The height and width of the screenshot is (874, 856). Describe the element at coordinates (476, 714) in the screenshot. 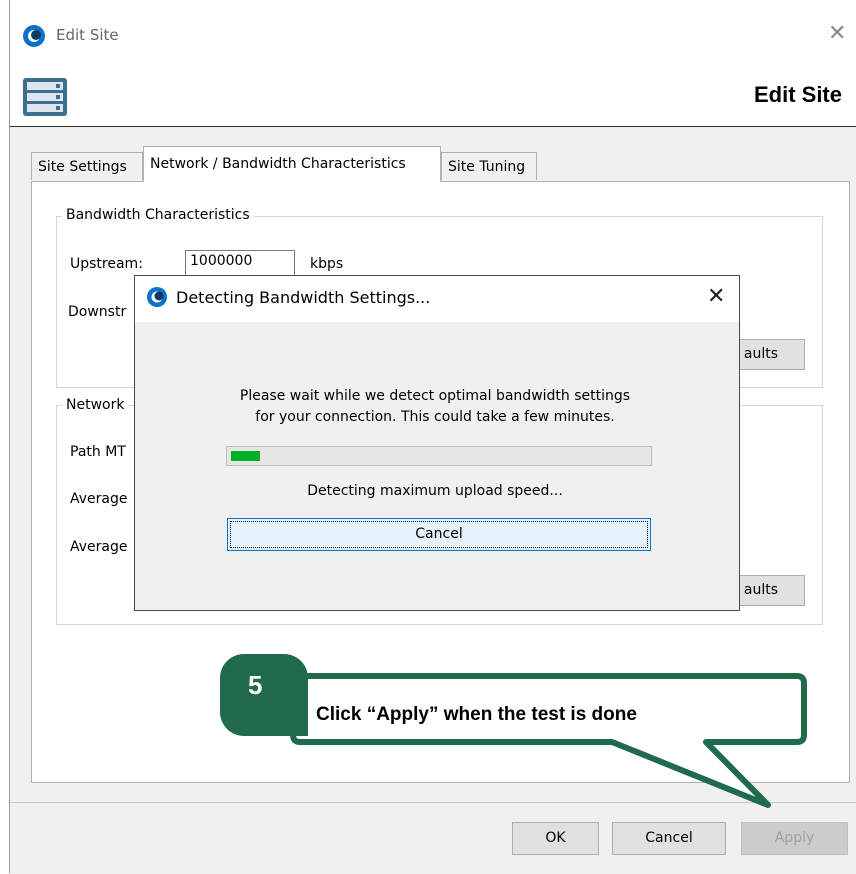

I see `callout-text: Click “Apply” when the test is done` at that location.